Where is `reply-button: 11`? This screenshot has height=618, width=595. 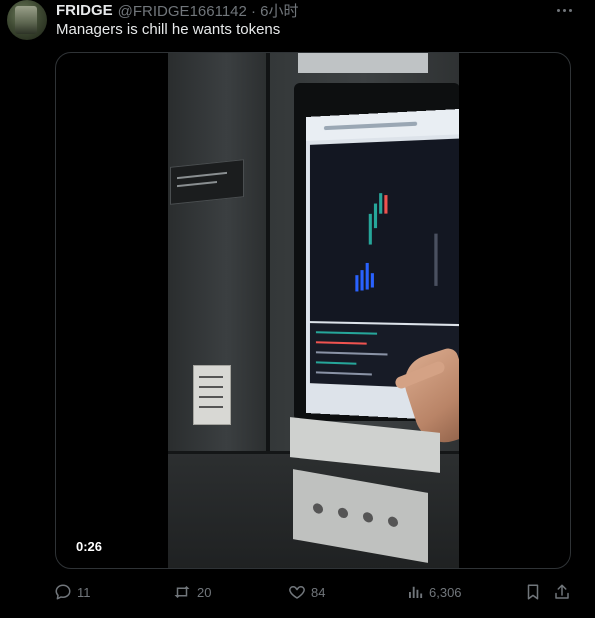
reply-button: 11 is located at coordinates (72, 592).